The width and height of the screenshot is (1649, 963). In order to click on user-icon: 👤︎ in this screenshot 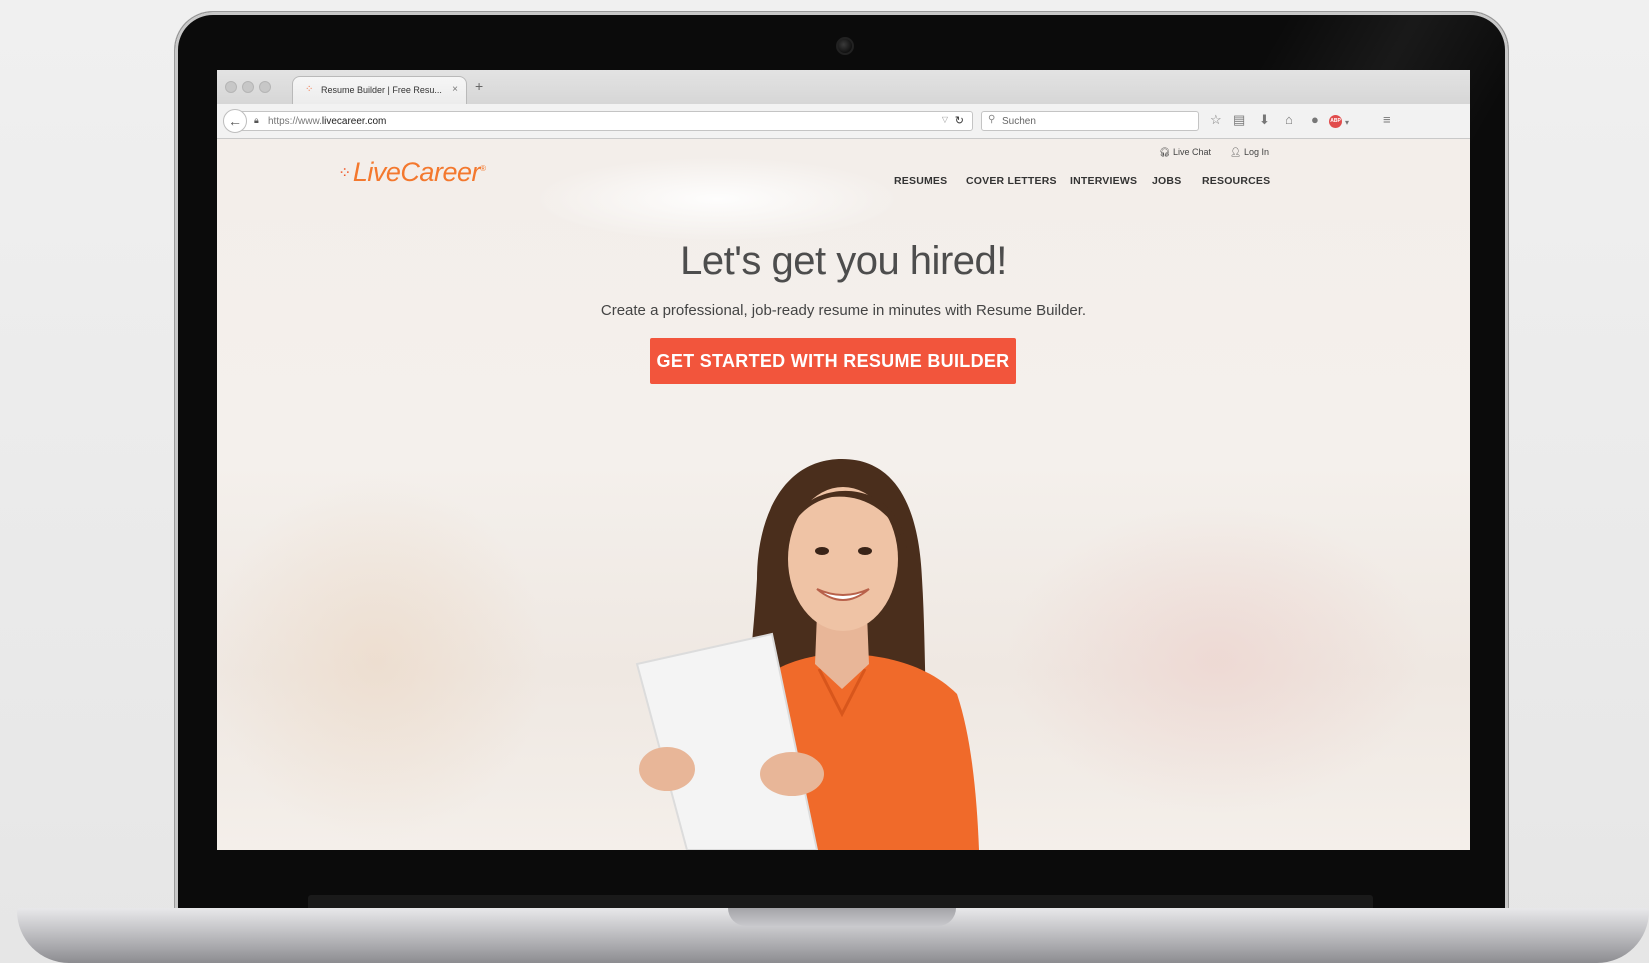, I will do `click(1236, 152)`.